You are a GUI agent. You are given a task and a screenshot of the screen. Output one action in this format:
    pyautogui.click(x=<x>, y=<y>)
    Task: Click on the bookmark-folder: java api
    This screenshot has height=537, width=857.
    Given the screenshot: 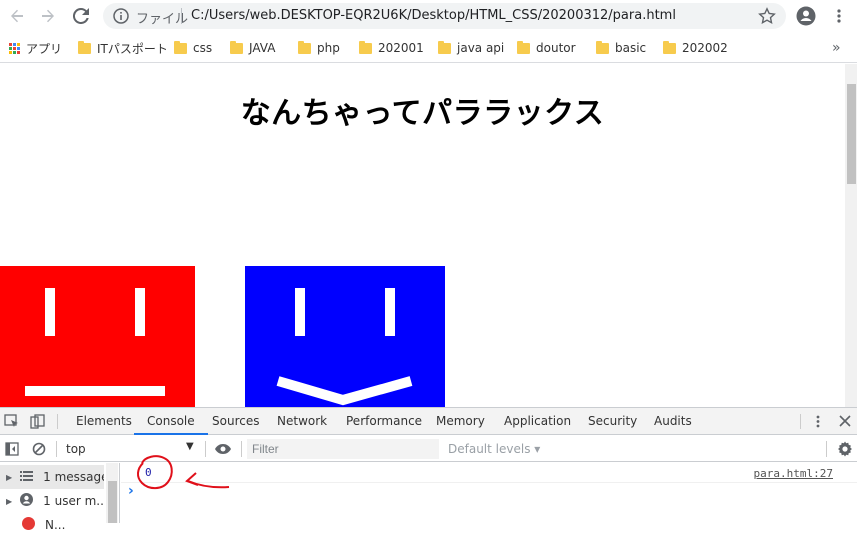 What is the action you would take?
    pyautogui.click(x=471, y=48)
    